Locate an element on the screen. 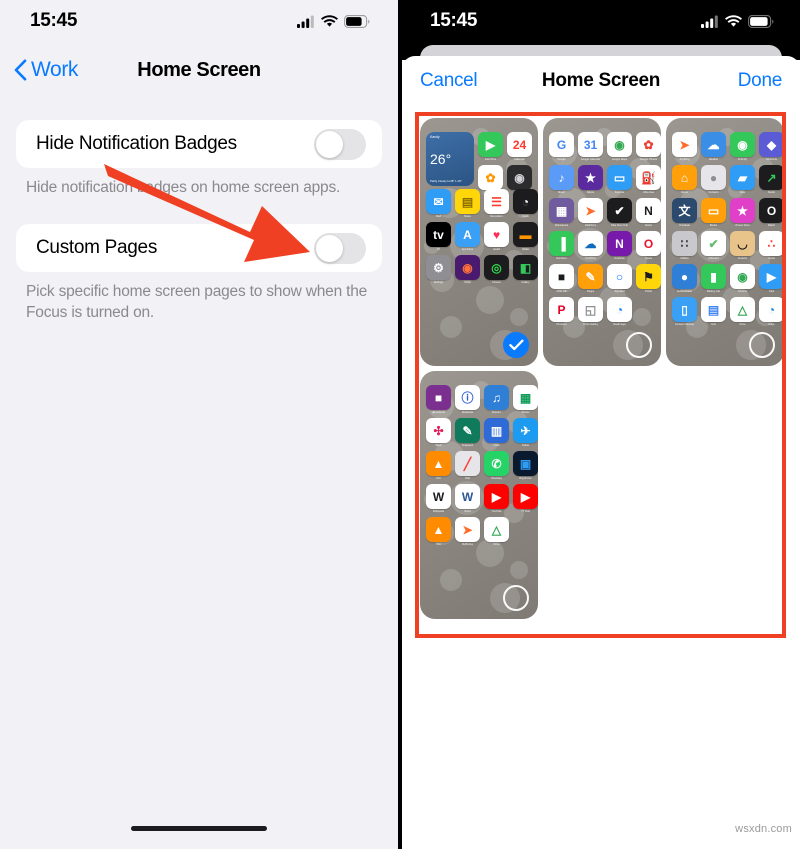 This screenshot has width=800, height=849. app-label: Nike Run Club is located at coordinates (619, 225).